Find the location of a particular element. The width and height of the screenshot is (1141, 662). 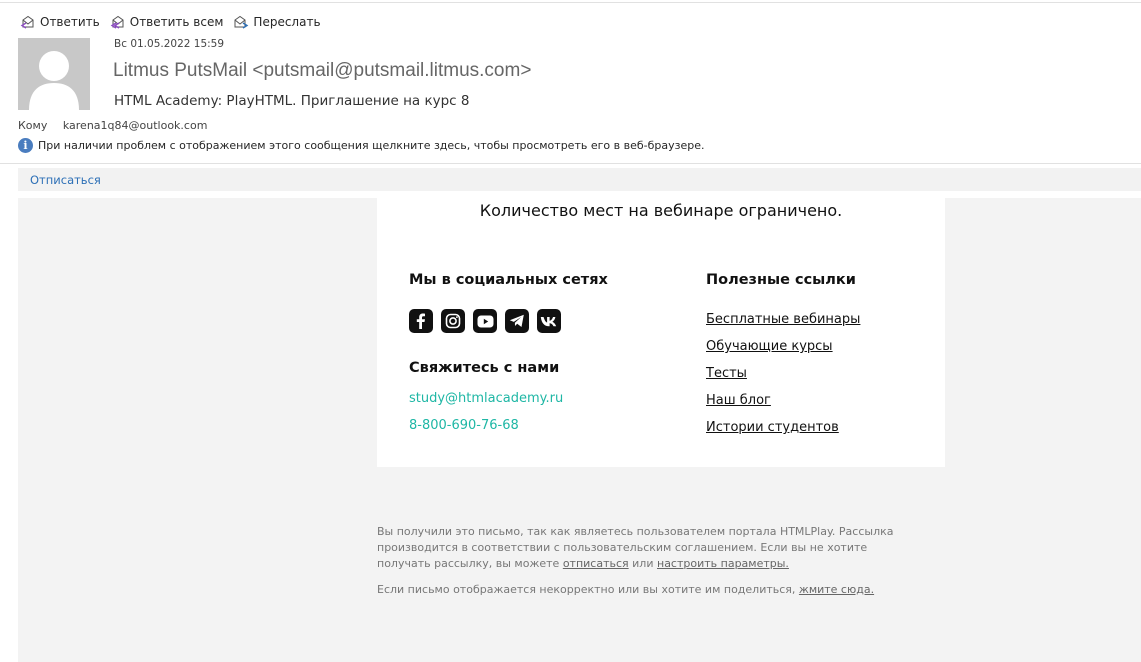

social-icons is located at coordinates (485, 321).